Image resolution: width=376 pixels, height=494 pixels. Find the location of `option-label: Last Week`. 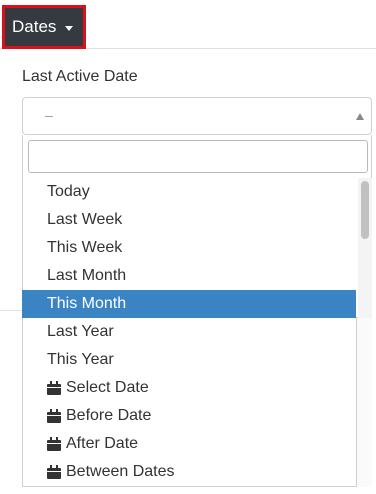

option-label: Last Week is located at coordinates (85, 219).